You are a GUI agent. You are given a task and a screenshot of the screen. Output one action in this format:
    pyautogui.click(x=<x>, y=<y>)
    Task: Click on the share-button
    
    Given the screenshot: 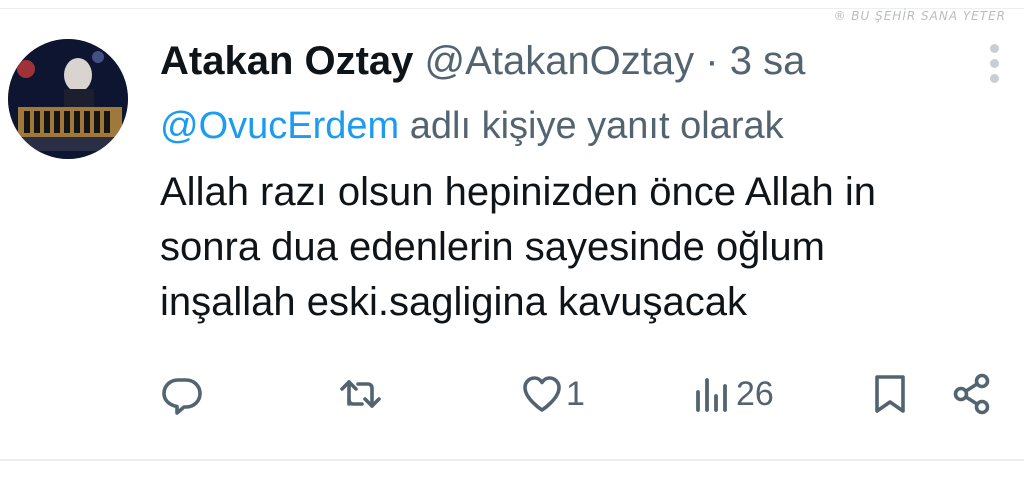 What is the action you would take?
    pyautogui.click(x=972, y=394)
    